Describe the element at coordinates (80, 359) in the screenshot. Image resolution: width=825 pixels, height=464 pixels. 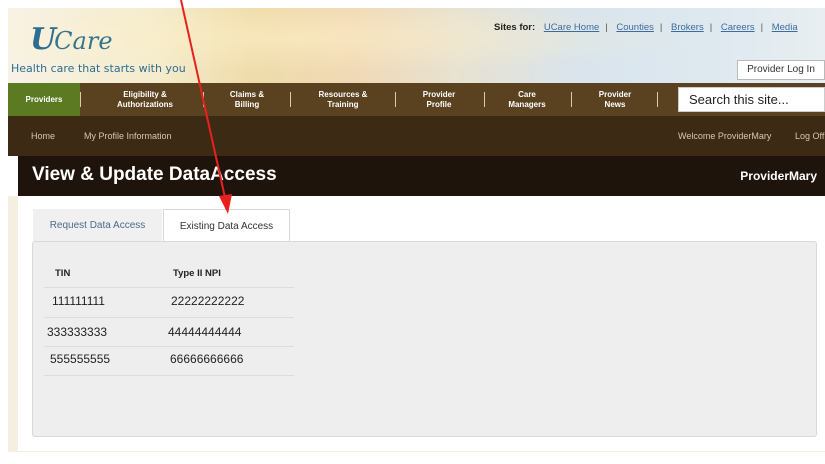
I see `table-cell-tin: 555555555` at that location.